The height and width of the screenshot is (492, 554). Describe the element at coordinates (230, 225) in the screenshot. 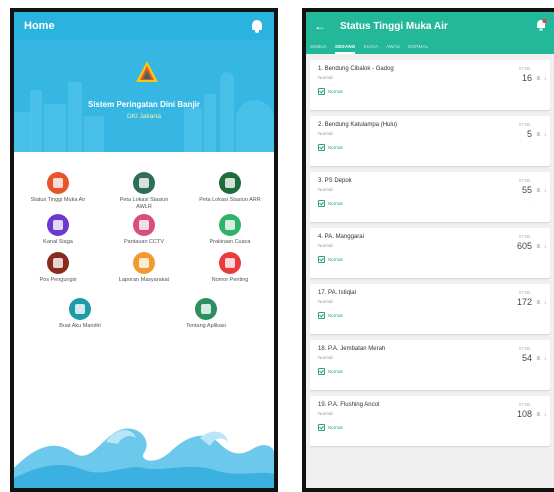

I see `weather-icon` at that location.